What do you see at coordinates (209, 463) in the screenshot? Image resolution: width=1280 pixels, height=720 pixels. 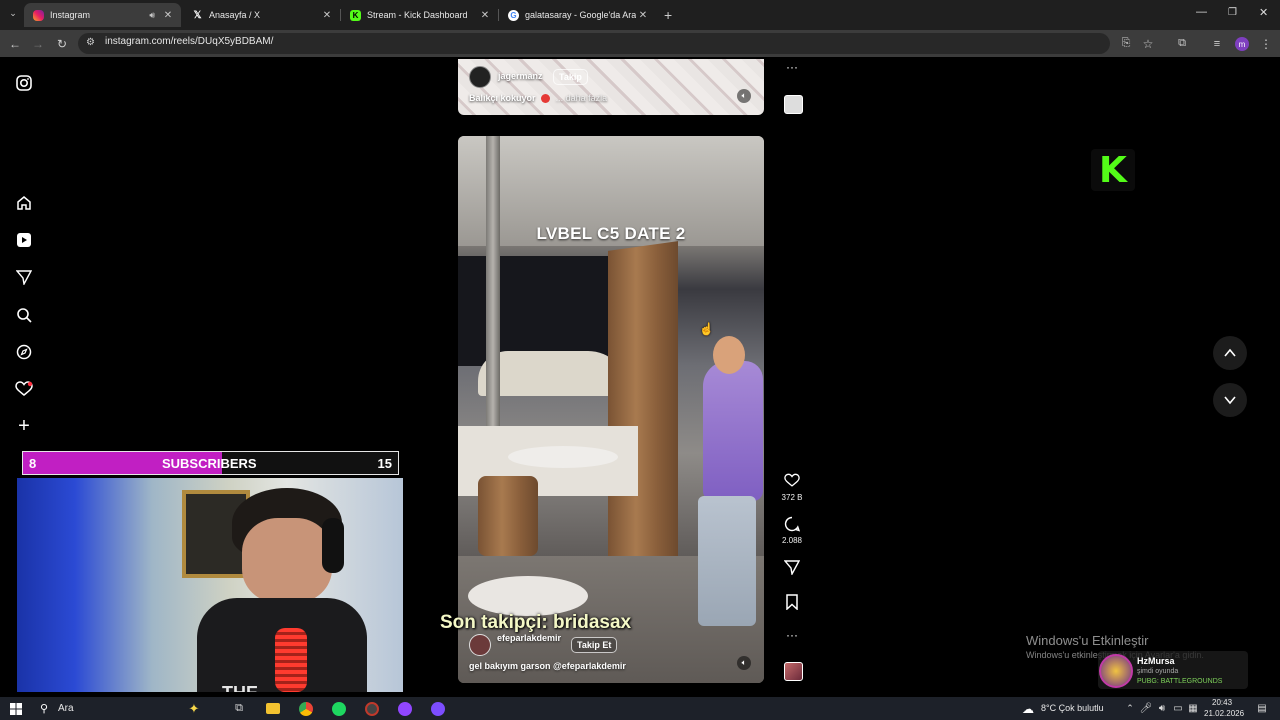 I see `sub-label: SUBSCRIBERS` at bounding box center [209, 463].